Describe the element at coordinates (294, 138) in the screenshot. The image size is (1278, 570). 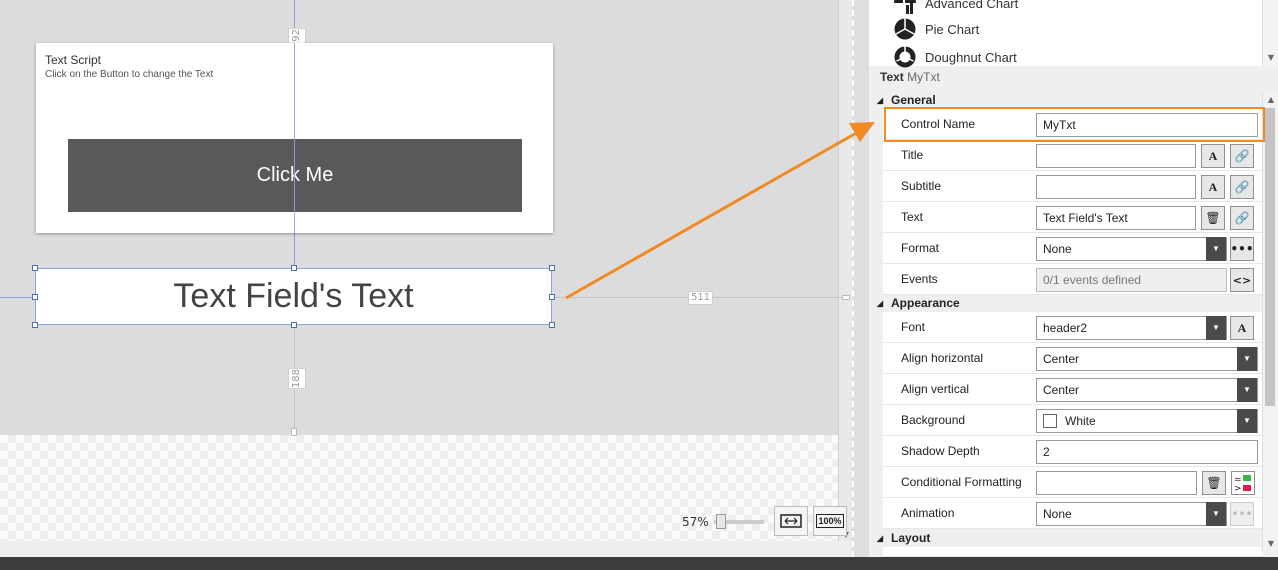
I see `guide-line-over-card` at that location.